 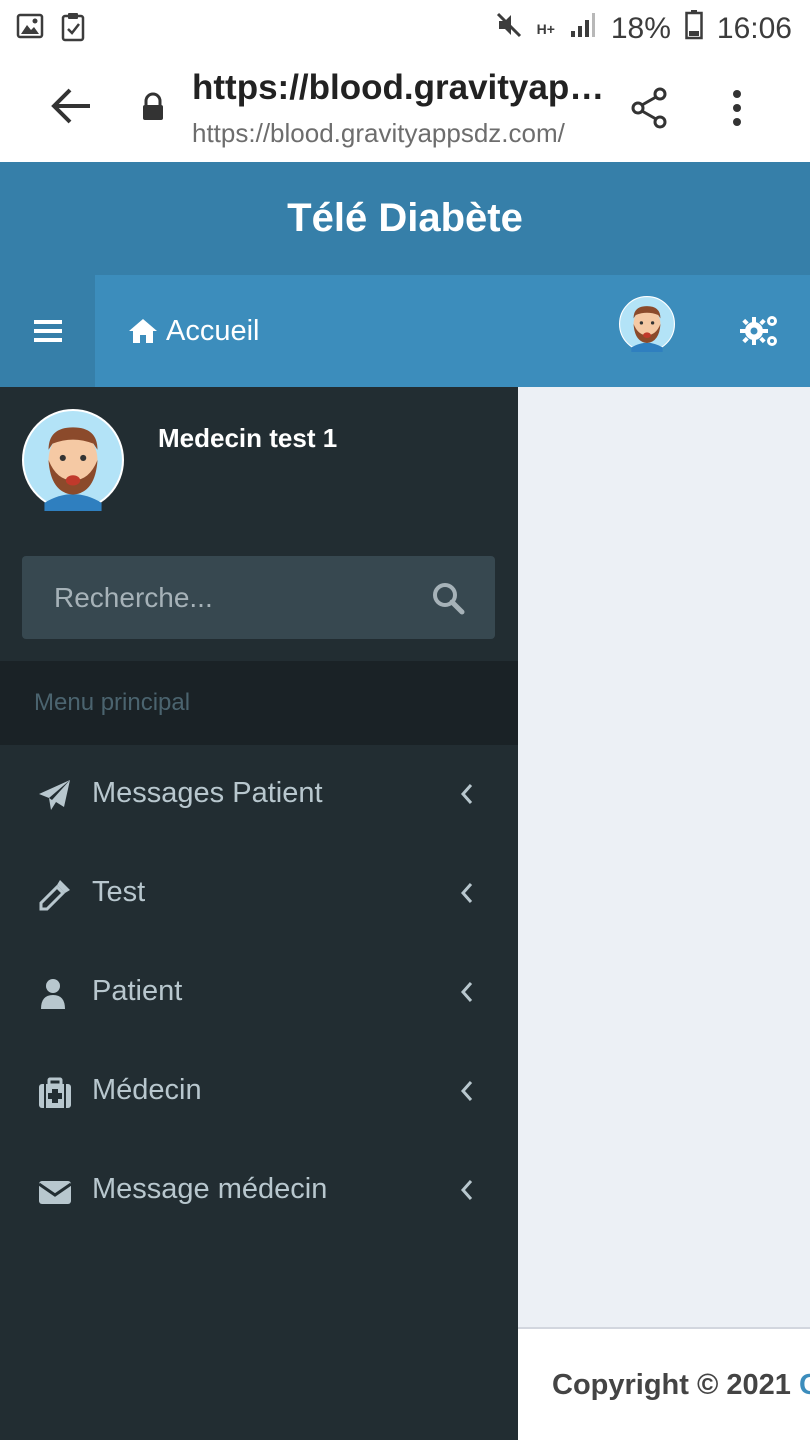 What do you see at coordinates (694, 29) in the screenshot?
I see `battery-icon` at bounding box center [694, 29].